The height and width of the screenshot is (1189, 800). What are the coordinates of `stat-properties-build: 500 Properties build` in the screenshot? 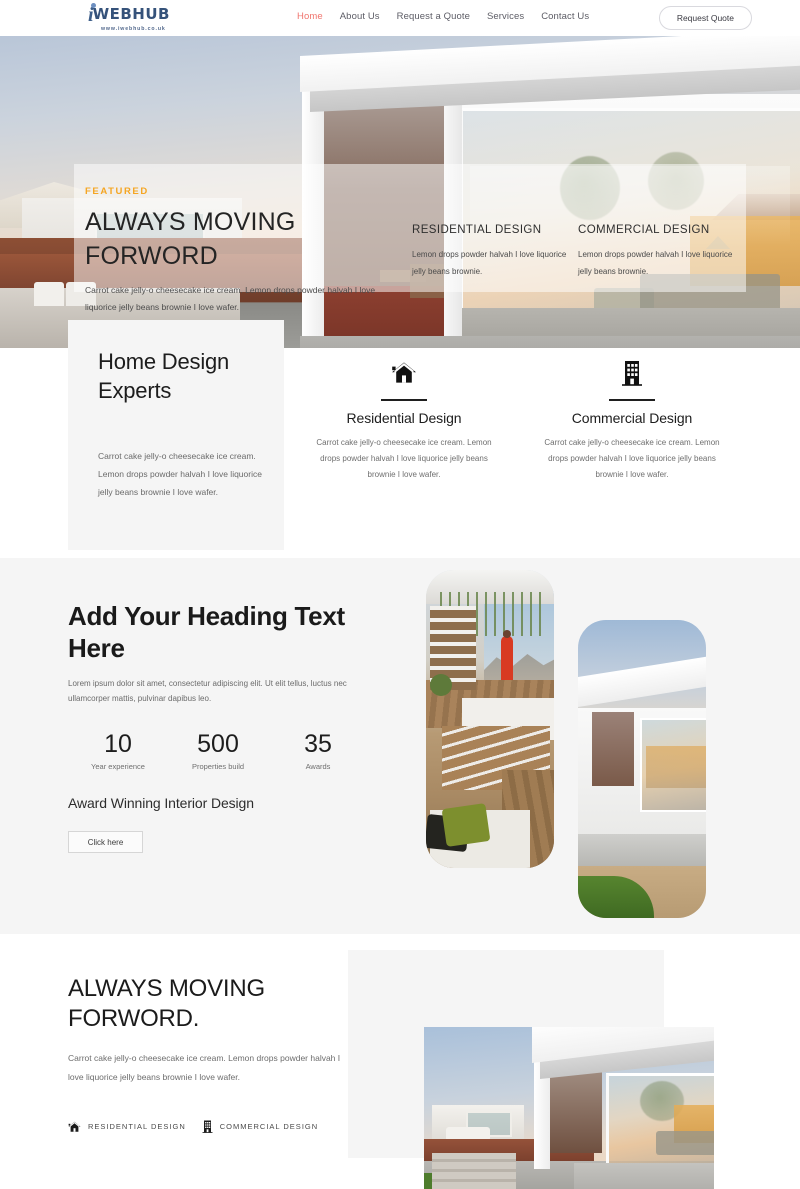 It's located at (218, 750).